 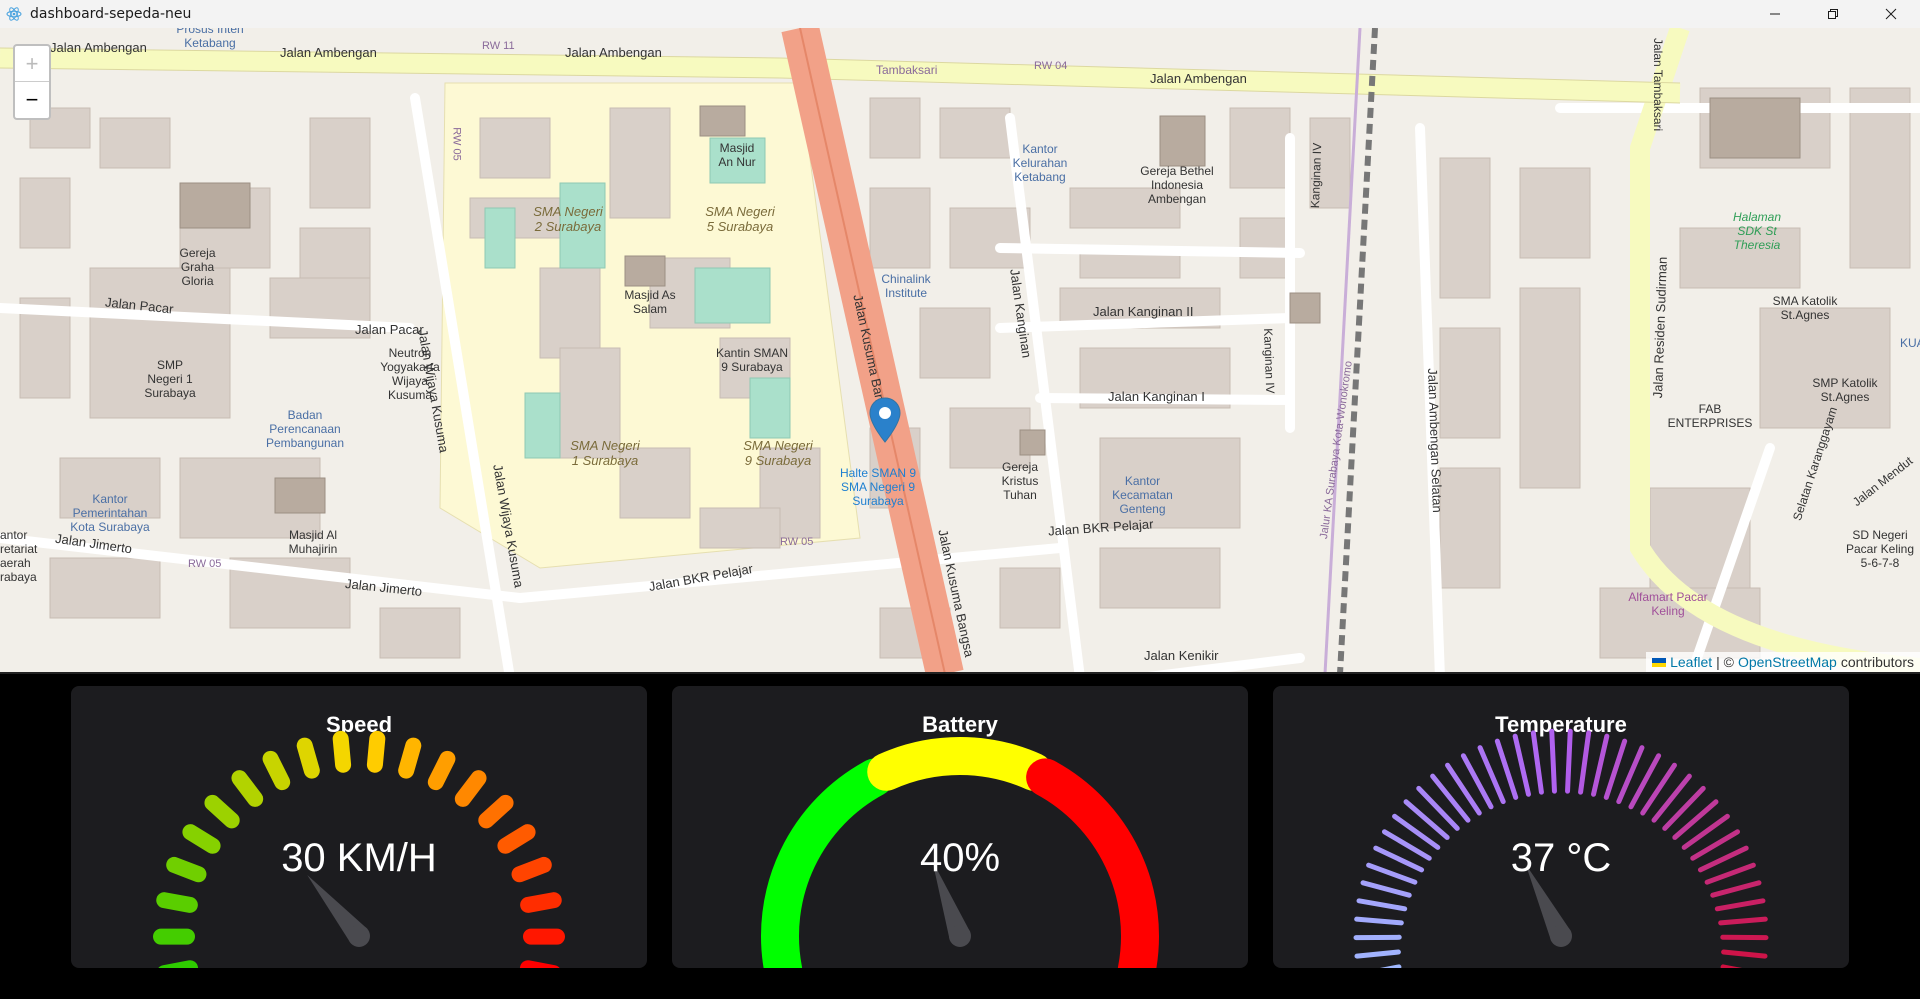 I want to click on map-label-poi: SMP Katolik St.Agnes, so click(x=1845, y=390).